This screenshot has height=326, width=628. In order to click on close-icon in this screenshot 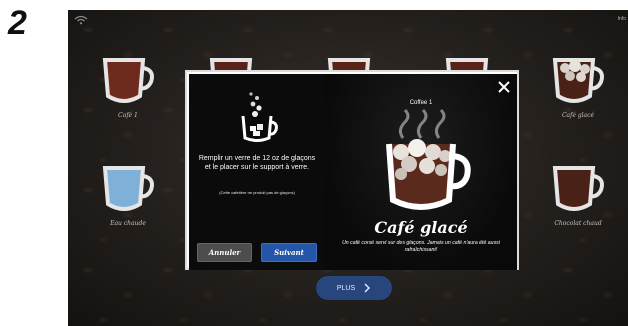, I will do `click(504, 87)`.